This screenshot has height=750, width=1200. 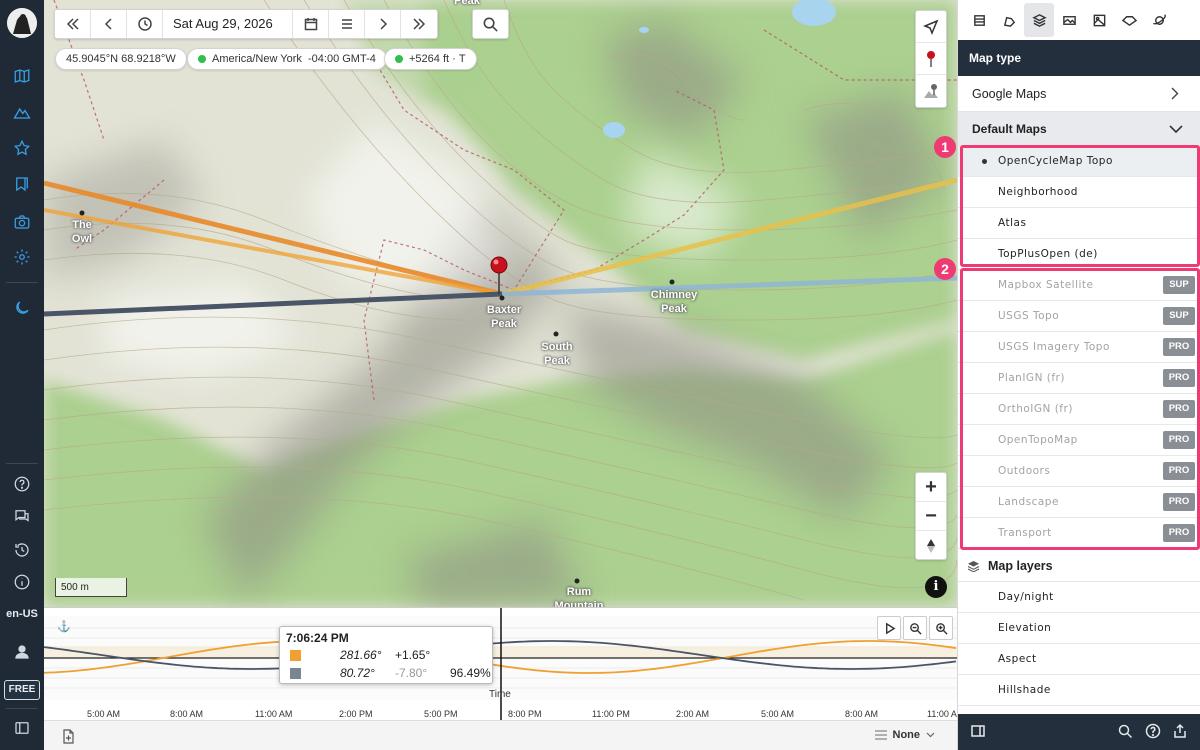 I want to click on rum-mountain-label: Rum Mountain, so click(x=579, y=596).